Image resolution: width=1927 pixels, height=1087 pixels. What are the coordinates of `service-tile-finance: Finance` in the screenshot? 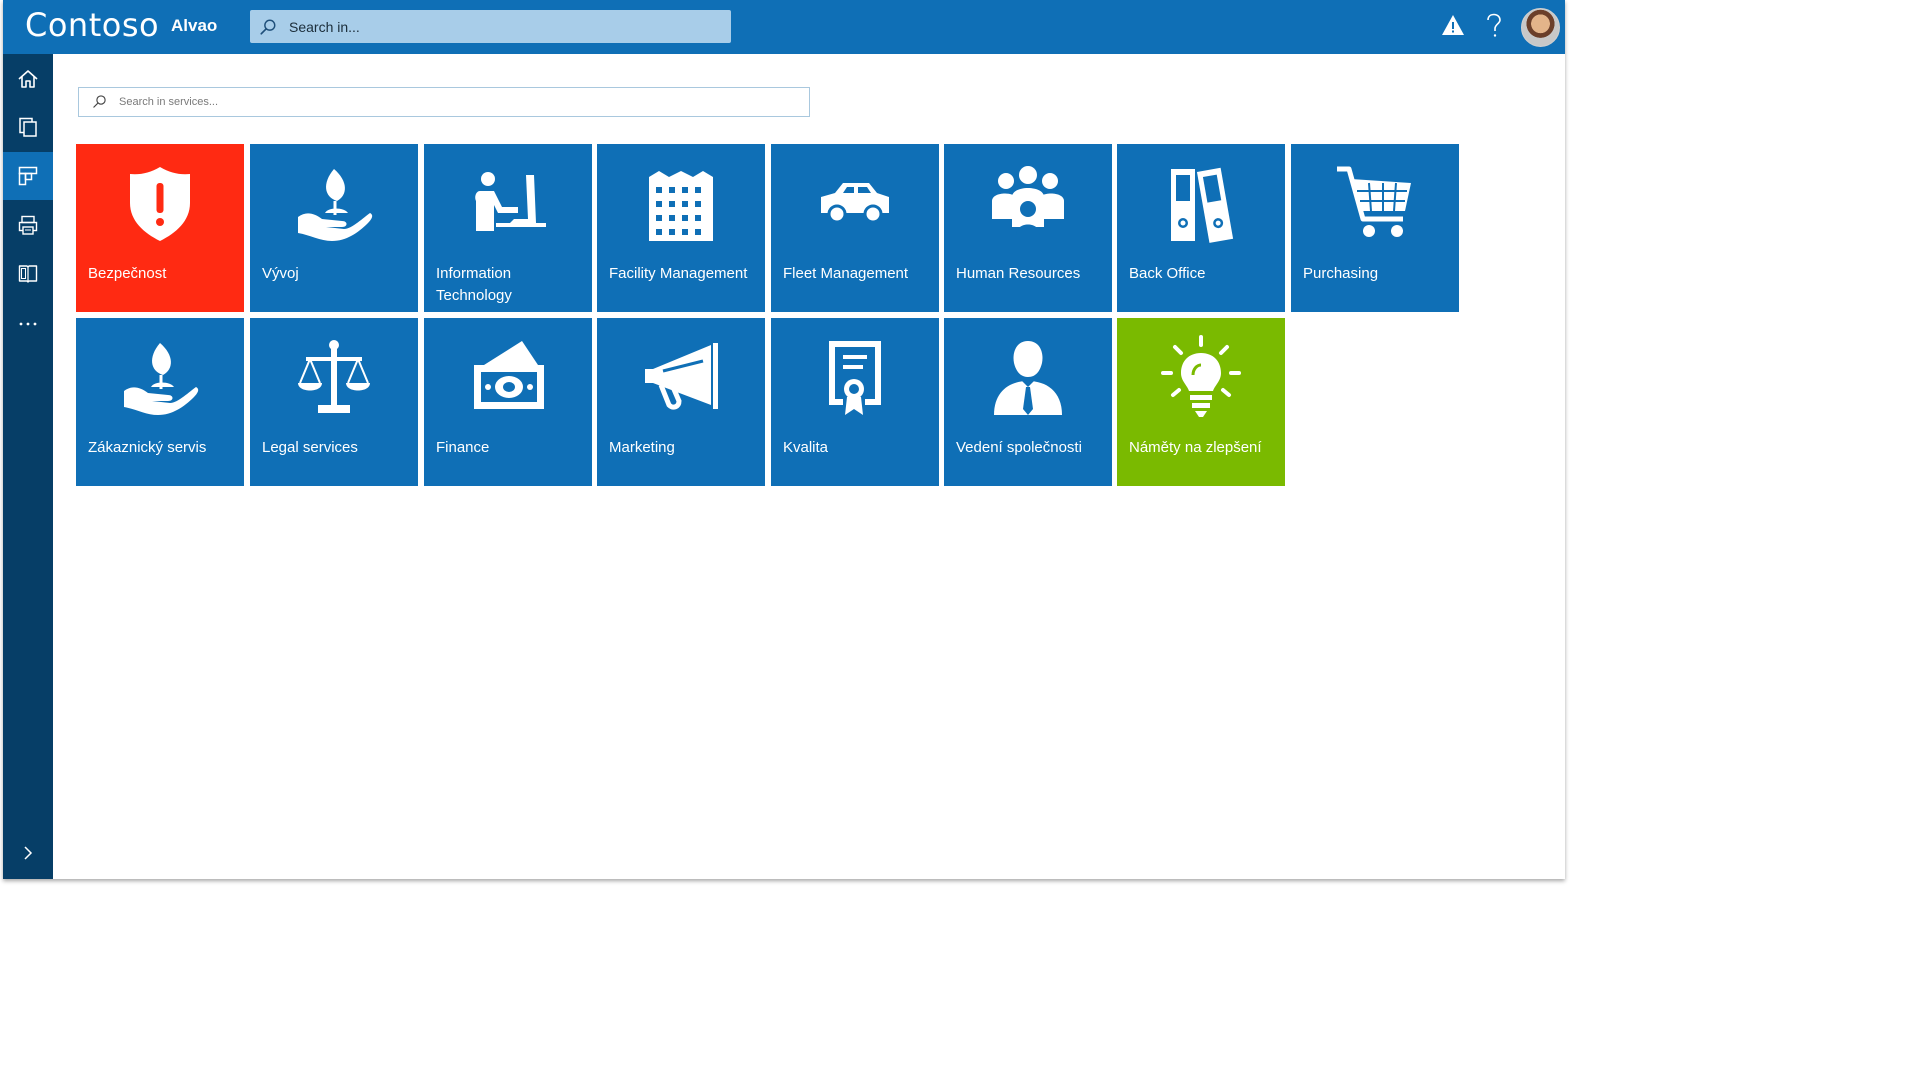 It's located at (508, 402).